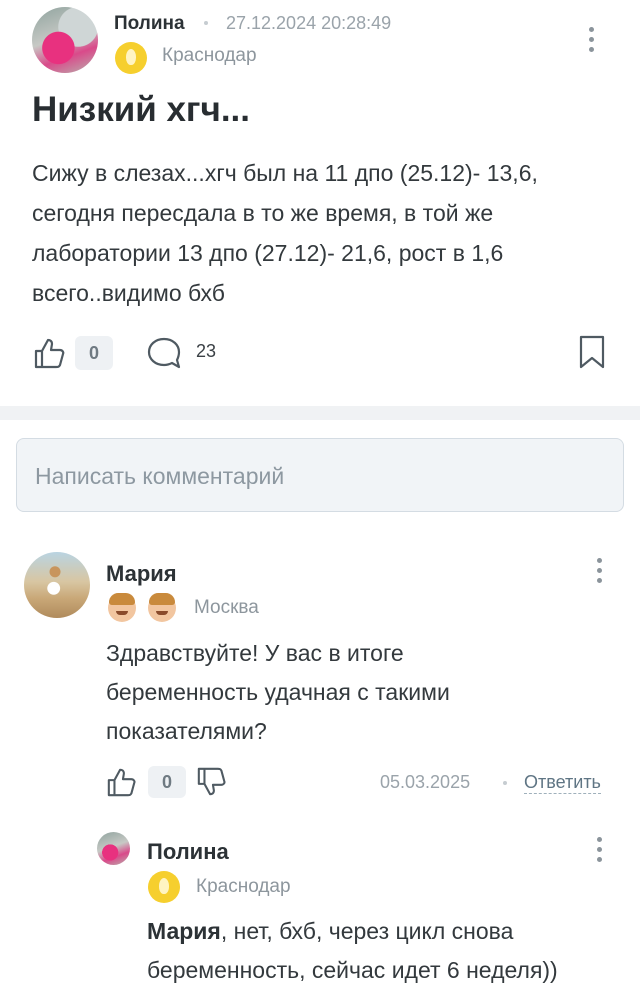  I want to click on comment-input: Написать комментарий, so click(320, 475).